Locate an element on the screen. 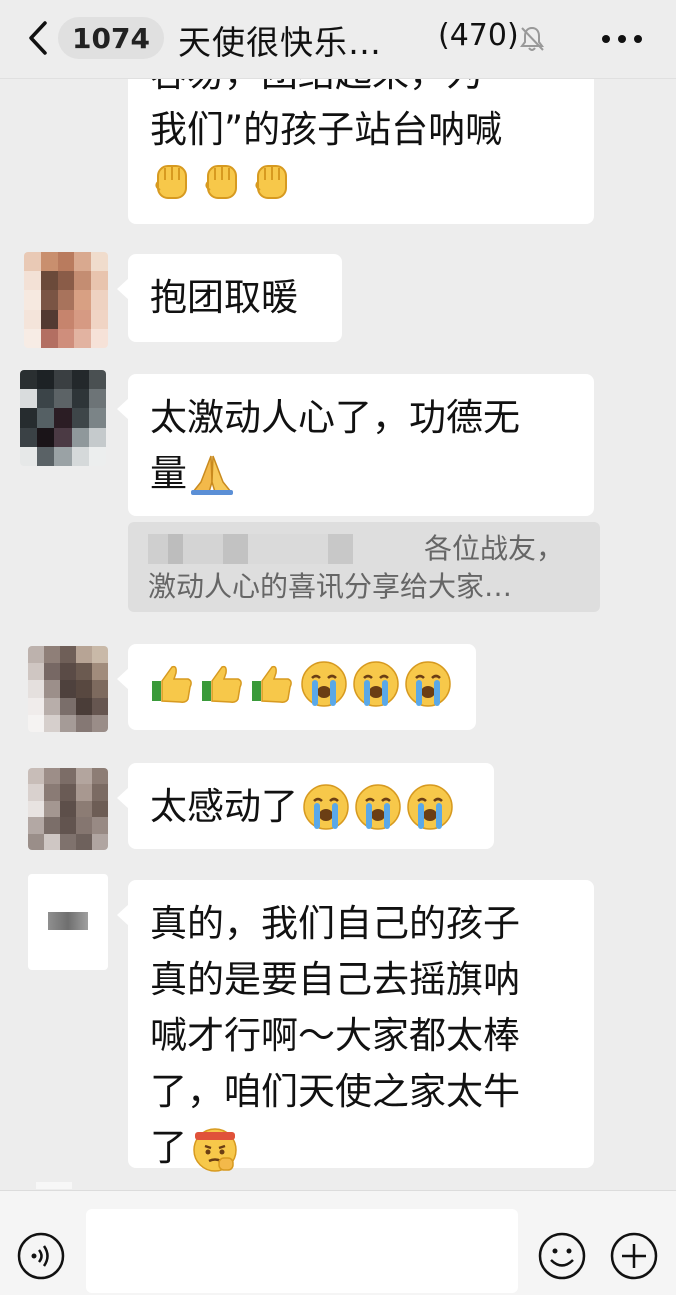 The height and width of the screenshot is (1295, 676). message-text-line: 太激动人心了，功德无 is located at coordinates (335, 417).